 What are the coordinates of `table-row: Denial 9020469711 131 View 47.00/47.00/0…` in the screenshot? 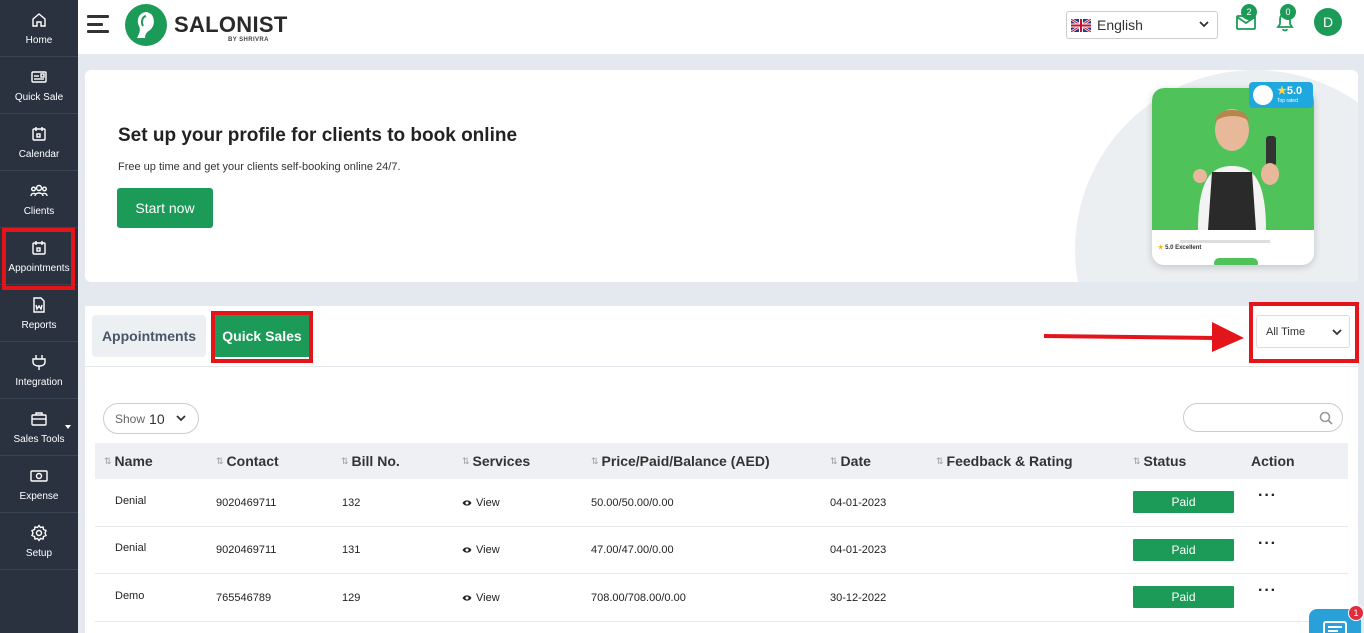 It's located at (721, 550).